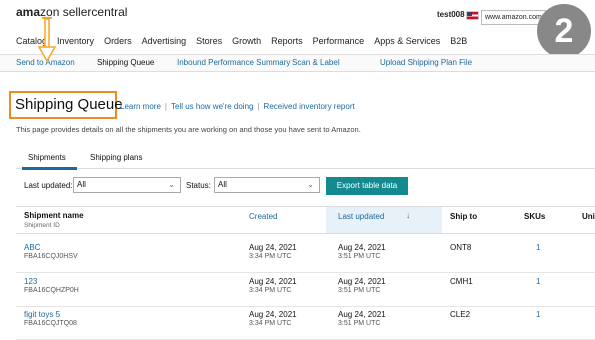  What do you see at coordinates (49, 168) in the screenshot?
I see `active-tab-indicator` at bounding box center [49, 168].